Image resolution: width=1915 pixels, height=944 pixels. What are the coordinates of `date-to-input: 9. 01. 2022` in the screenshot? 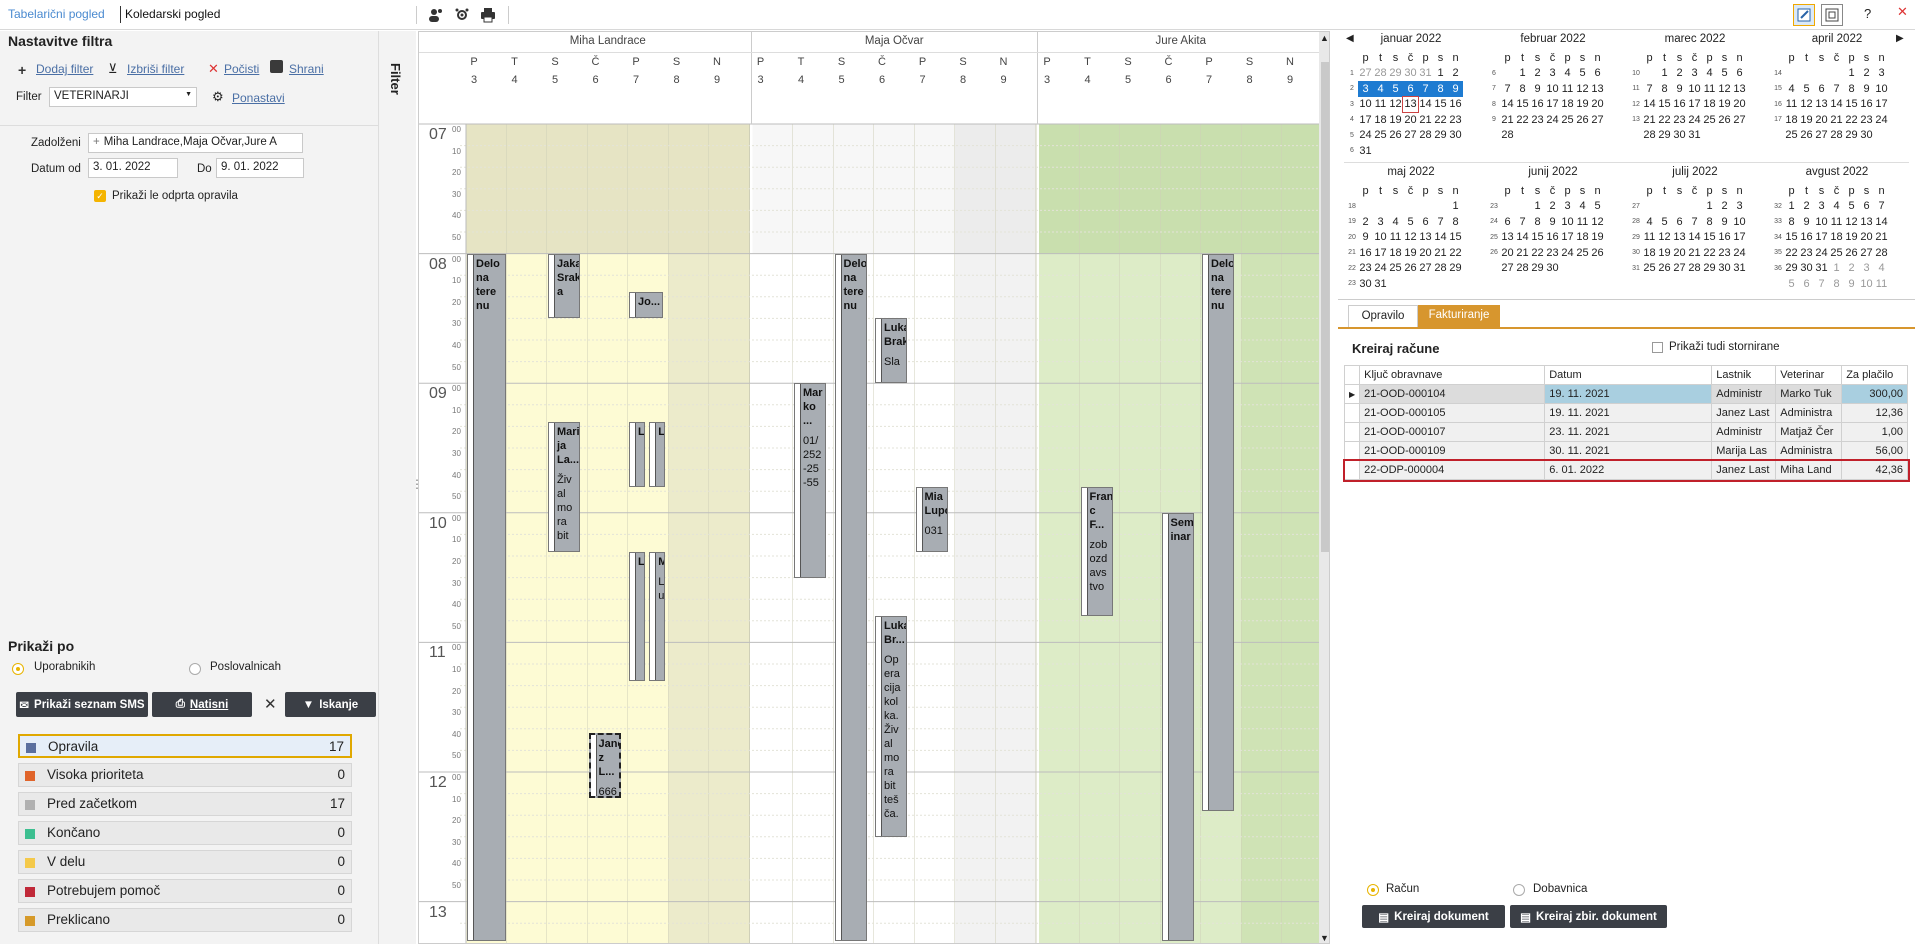 It's located at (260, 168).